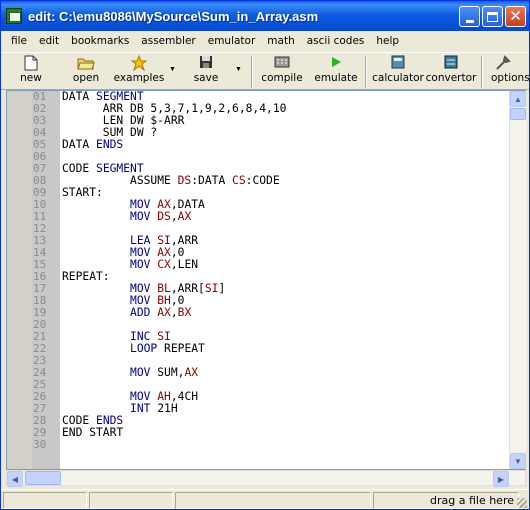 Image resolution: width=530 pixels, height=510 pixels. I want to click on bookmark-gutter, so click(19, 280).